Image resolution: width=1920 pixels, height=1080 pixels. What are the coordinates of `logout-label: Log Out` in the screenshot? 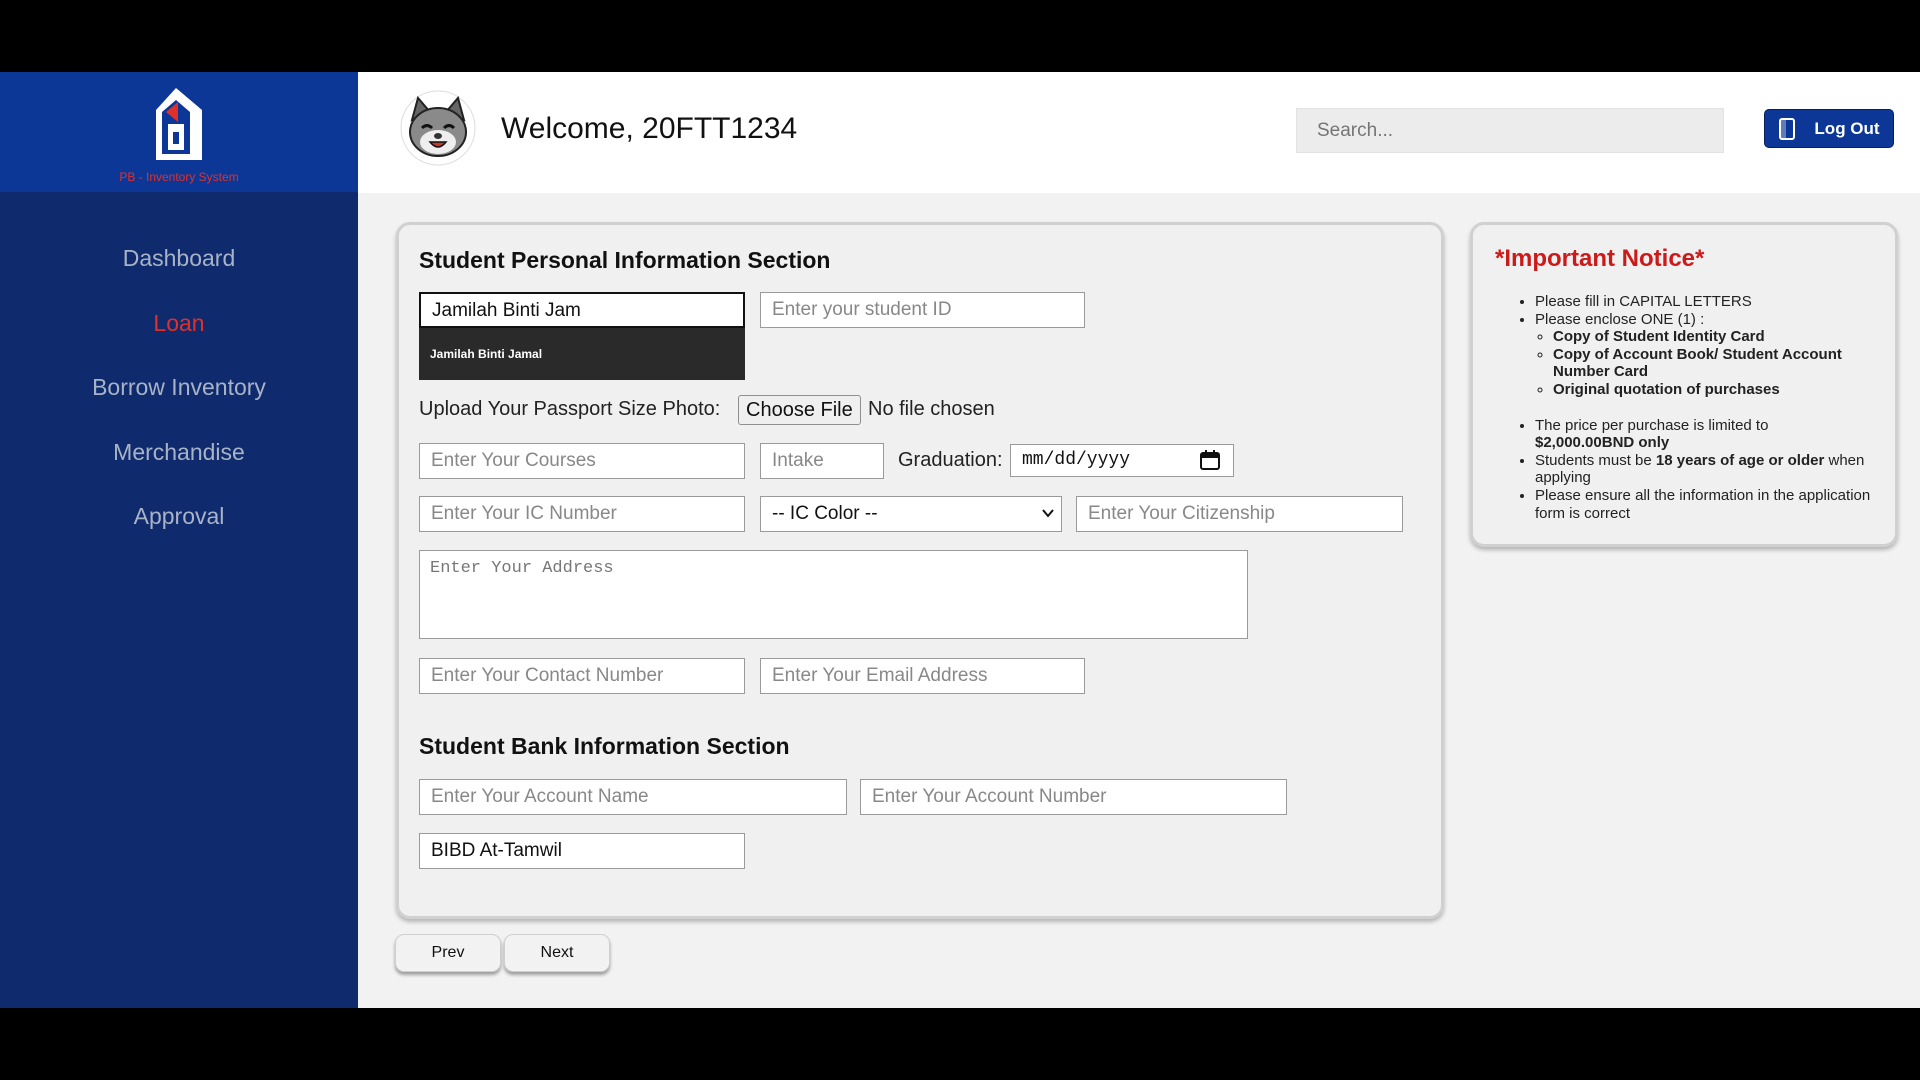 It's located at (1847, 128).